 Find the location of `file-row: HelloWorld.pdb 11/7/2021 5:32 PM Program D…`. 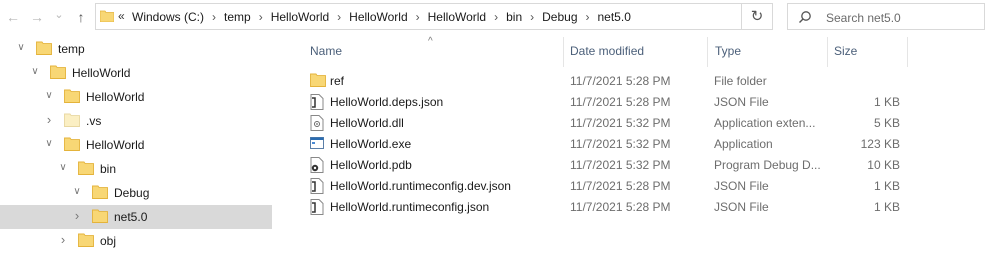

file-row: HelloWorld.pdb 11/7/2021 5:32 PM Program D… is located at coordinates (605, 164).